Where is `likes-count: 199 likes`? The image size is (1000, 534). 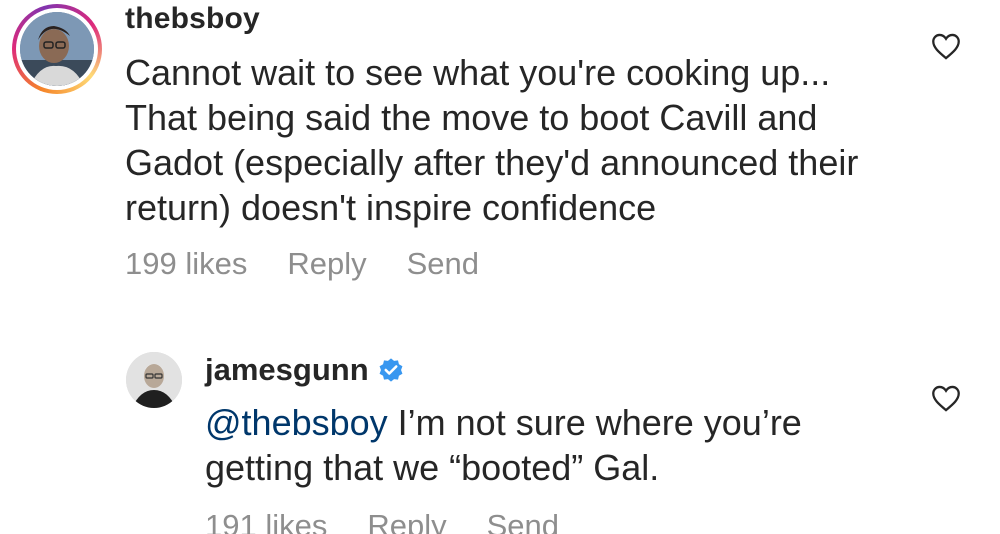 likes-count: 199 likes is located at coordinates (186, 264).